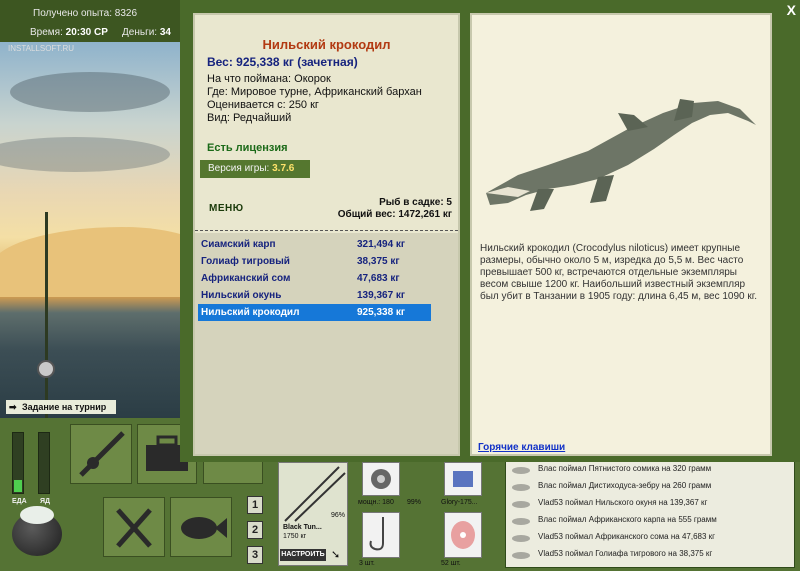  I want to click on keepnet-summary: Рыб в садке: 5 Общий вес: 1472,261 кг, so click(395, 209).